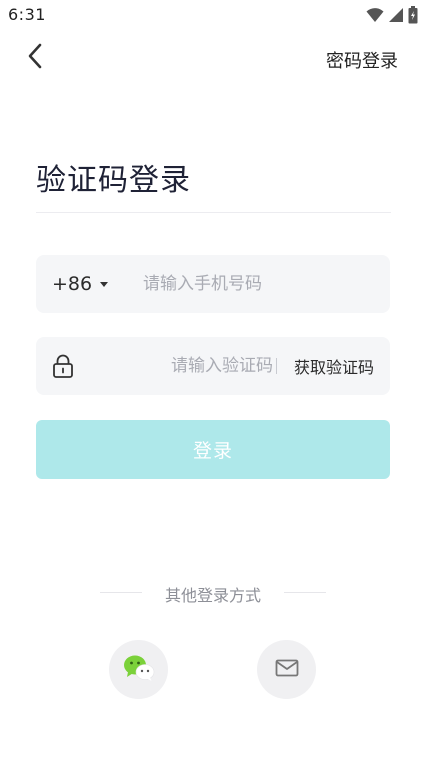 Image resolution: width=426 pixels, height=758 pixels. Describe the element at coordinates (362, 60) in the screenshot. I see `password-login-link: 密码登录` at that location.